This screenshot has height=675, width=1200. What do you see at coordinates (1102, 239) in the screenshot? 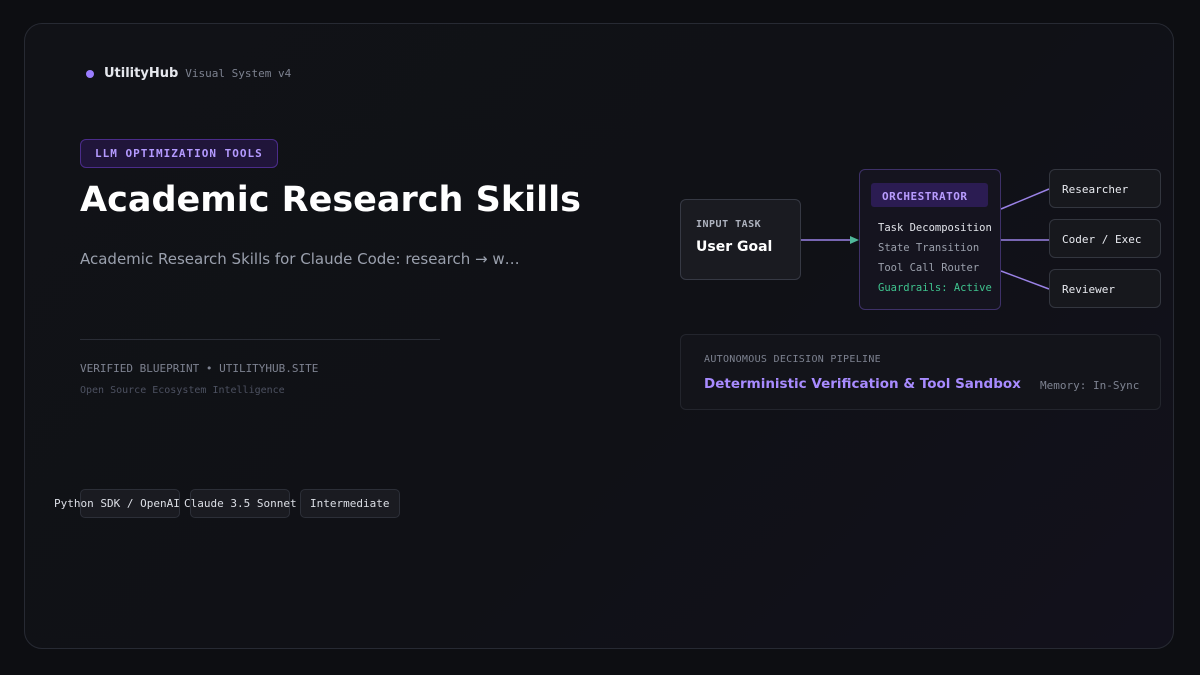
I see `agent-label-coder: Coder / Exec` at bounding box center [1102, 239].